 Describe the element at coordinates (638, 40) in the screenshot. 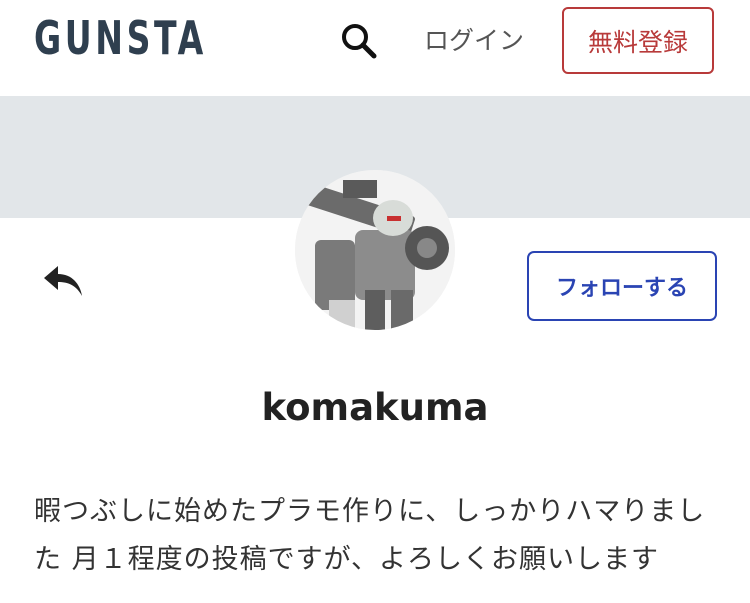

I see `signup-button: 無料登録` at that location.